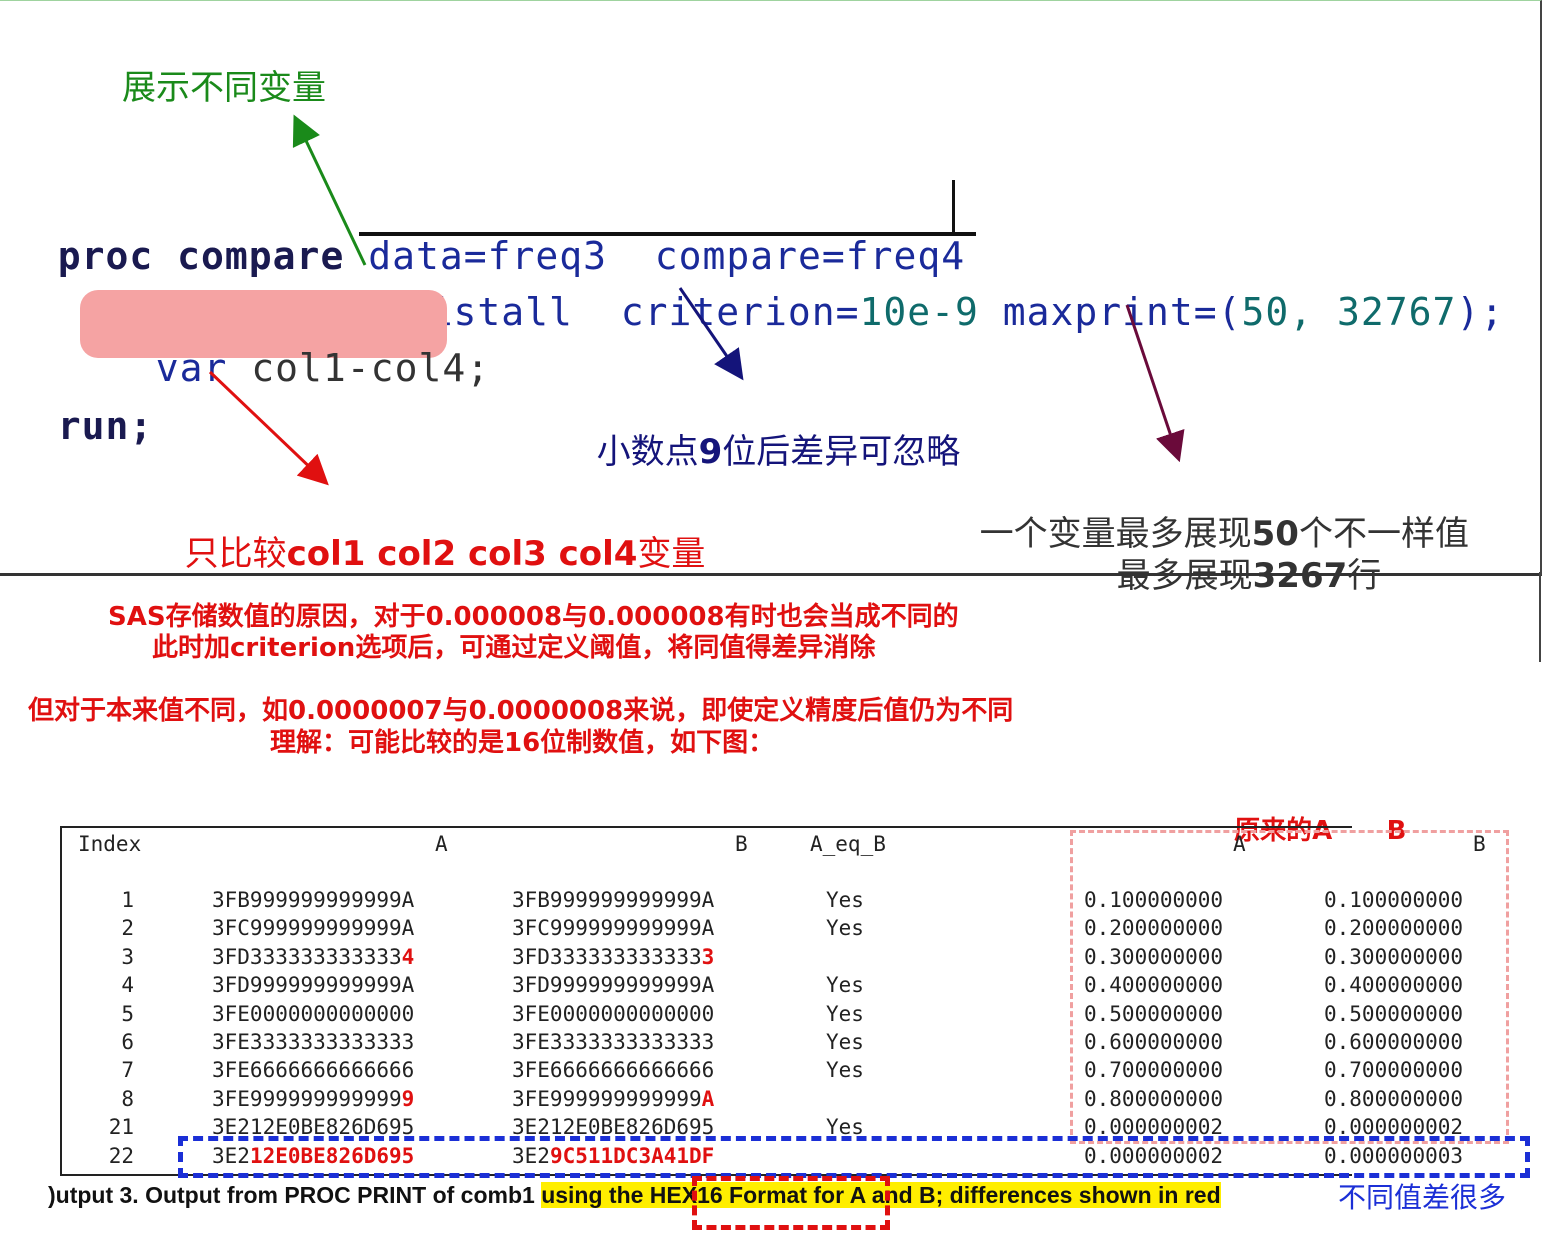 The height and width of the screenshot is (1246, 1542). Describe the element at coordinates (313, 957) in the screenshot. I see `row-a-hex: 3FD3333333333334` at that location.